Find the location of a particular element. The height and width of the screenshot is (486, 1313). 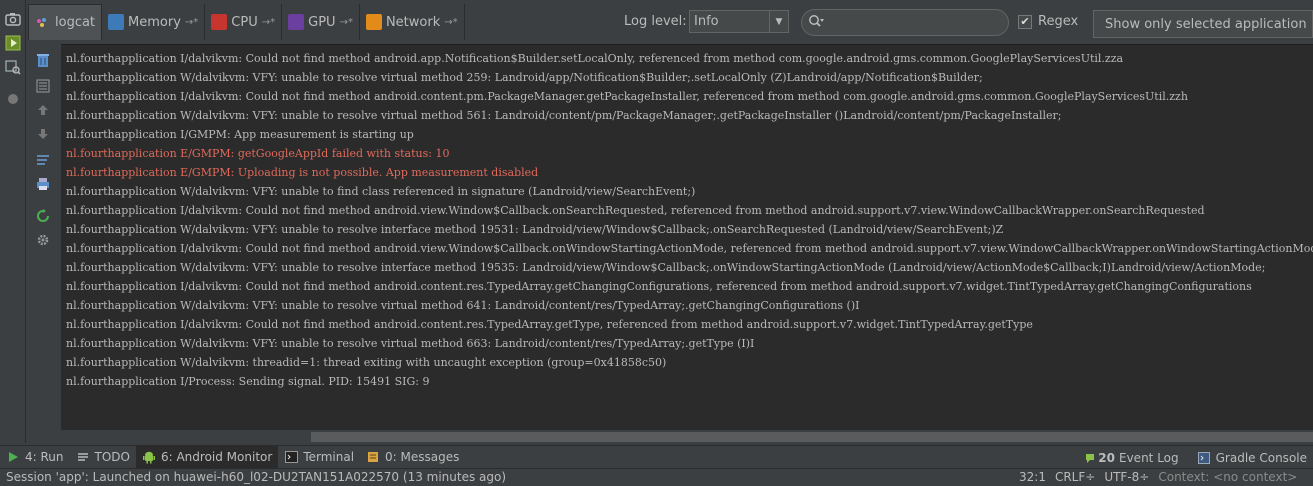

left-tool-strip is located at coordinates (13, 221).